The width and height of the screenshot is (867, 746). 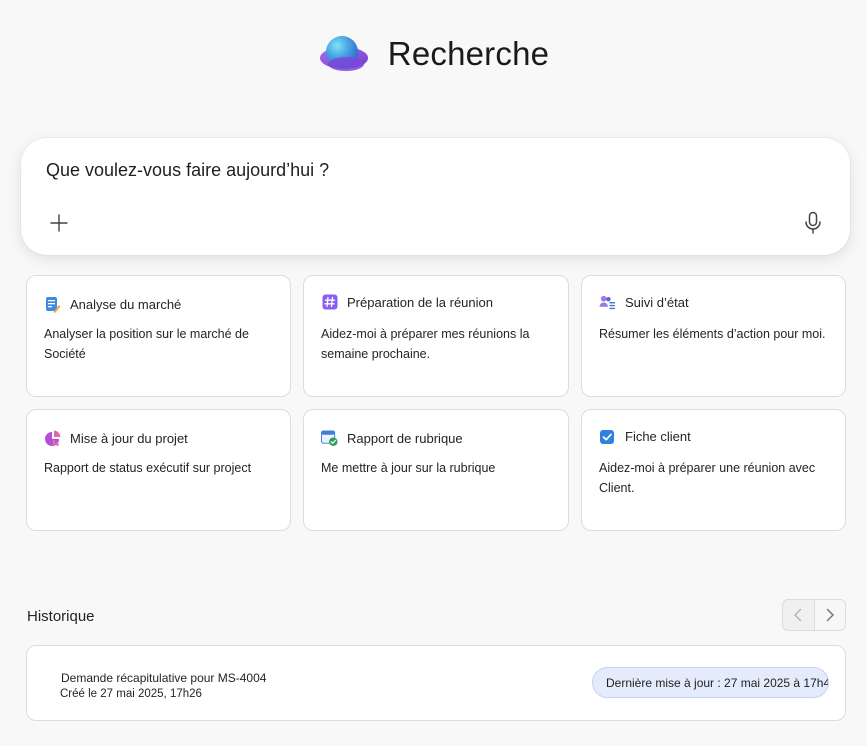 I want to click on pie-chart-icon, so click(x=52, y=438).